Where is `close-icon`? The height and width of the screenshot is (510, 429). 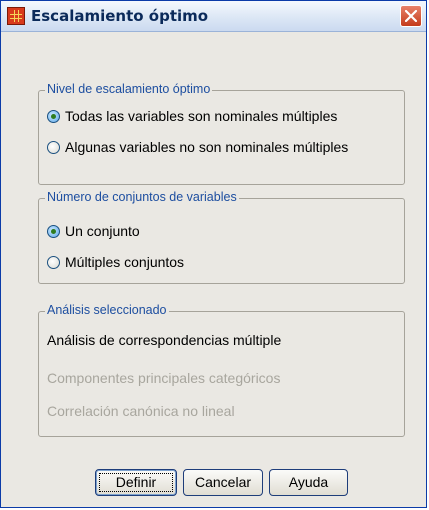
close-icon is located at coordinates (411, 16).